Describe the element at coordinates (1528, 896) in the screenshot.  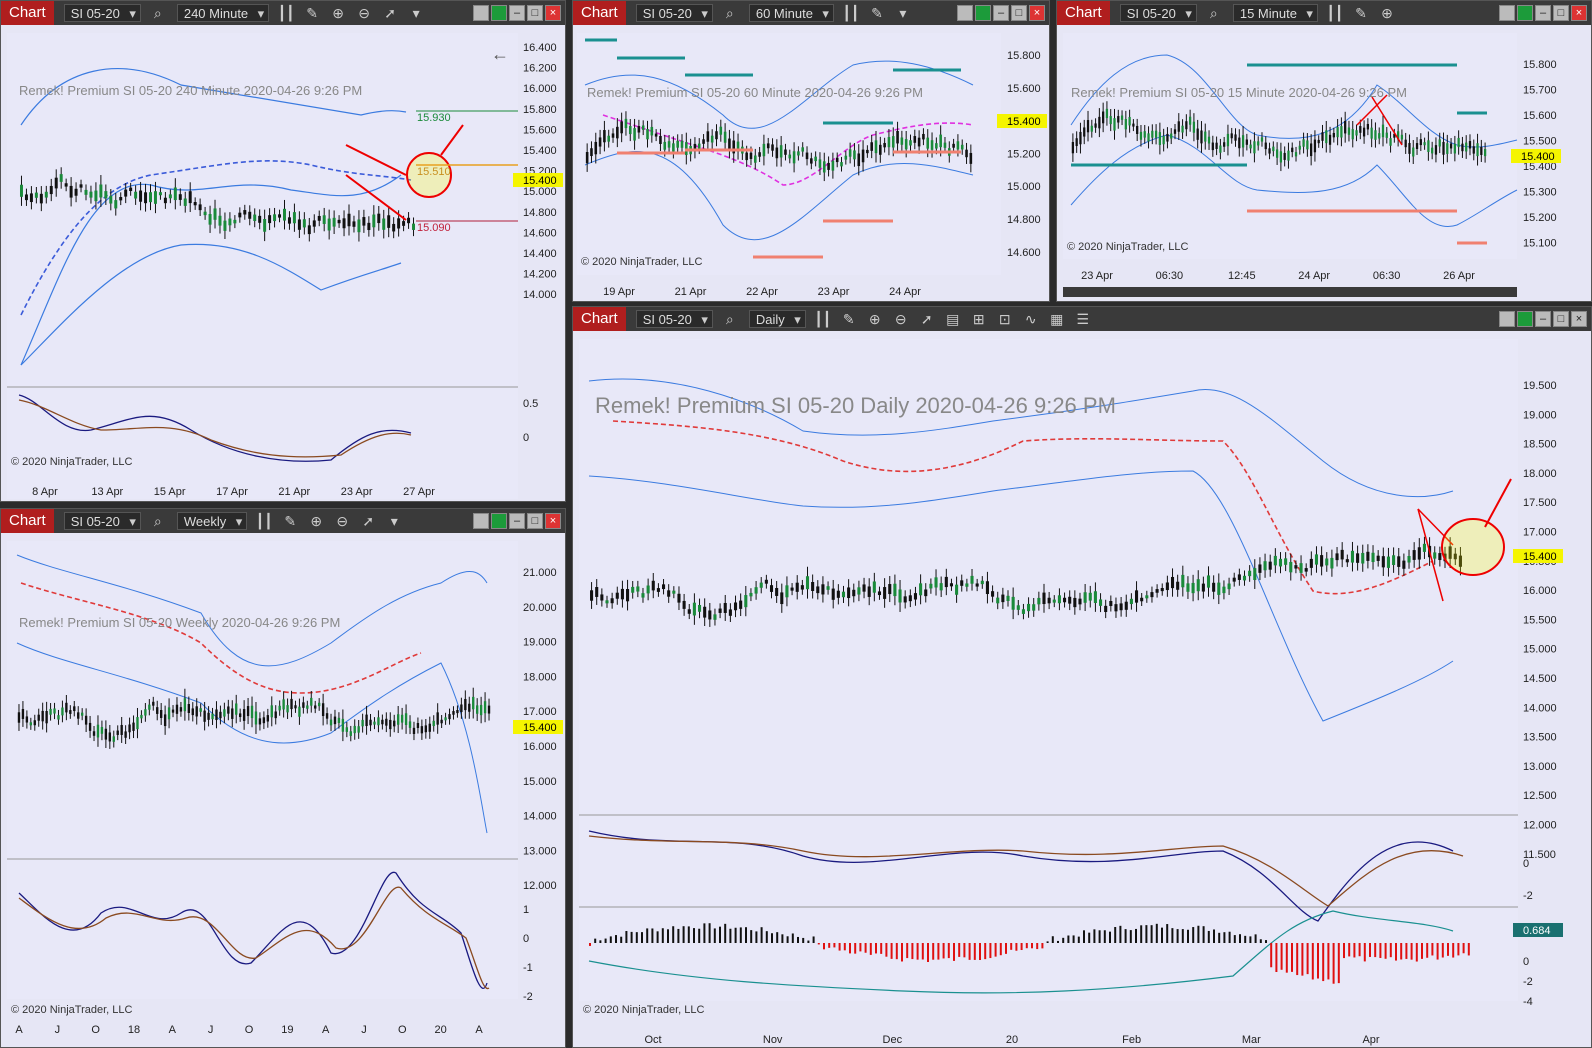
I see `oscillator-tick-label: -2` at that location.